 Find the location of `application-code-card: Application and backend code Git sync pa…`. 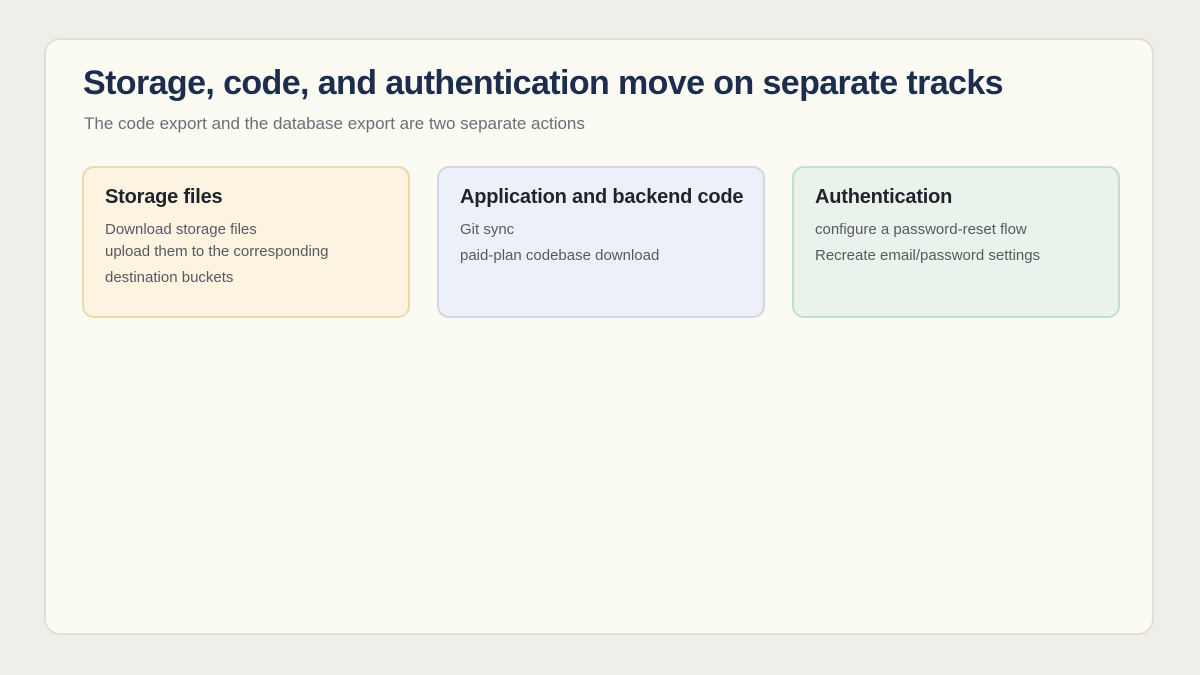

application-code-card: Application and backend code Git sync pa… is located at coordinates (601, 242).